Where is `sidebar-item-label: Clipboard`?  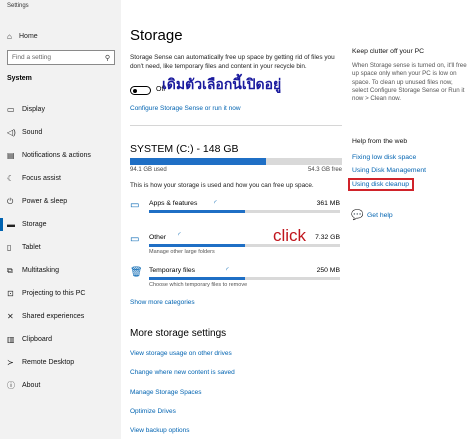
sidebar-item-label: Clipboard is located at coordinates (37, 339).